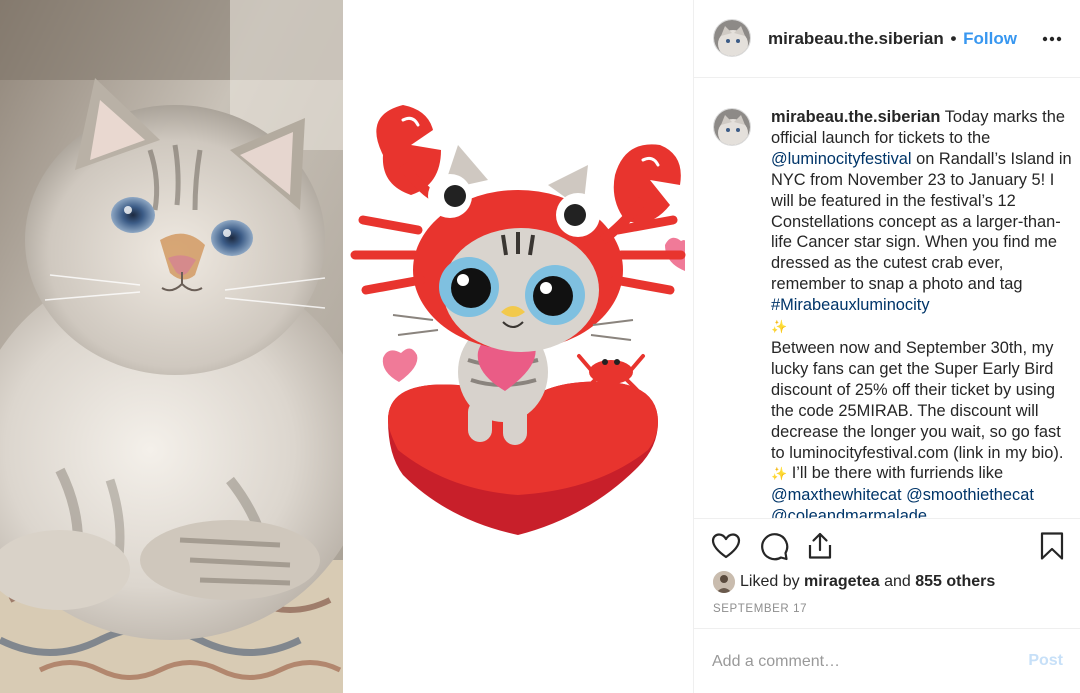 Image resolution: width=1080 pixels, height=693 pixels. What do you see at coordinates (726, 546) in the screenshot?
I see `heart-icon` at bounding box center [726, 546].